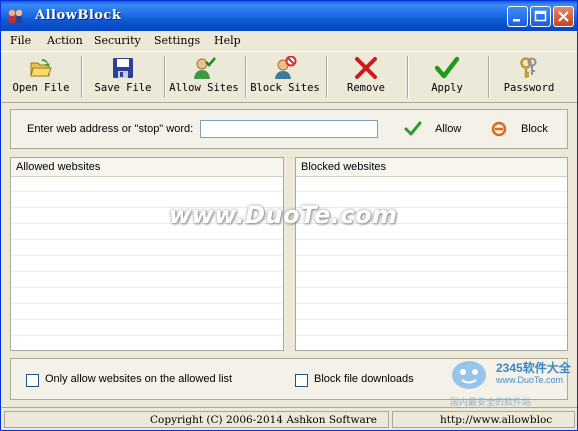  What do you see at coordinates (41, 88) in the screenshot?
I see `open-file-label: Open File` at bounding box center [41, 88].